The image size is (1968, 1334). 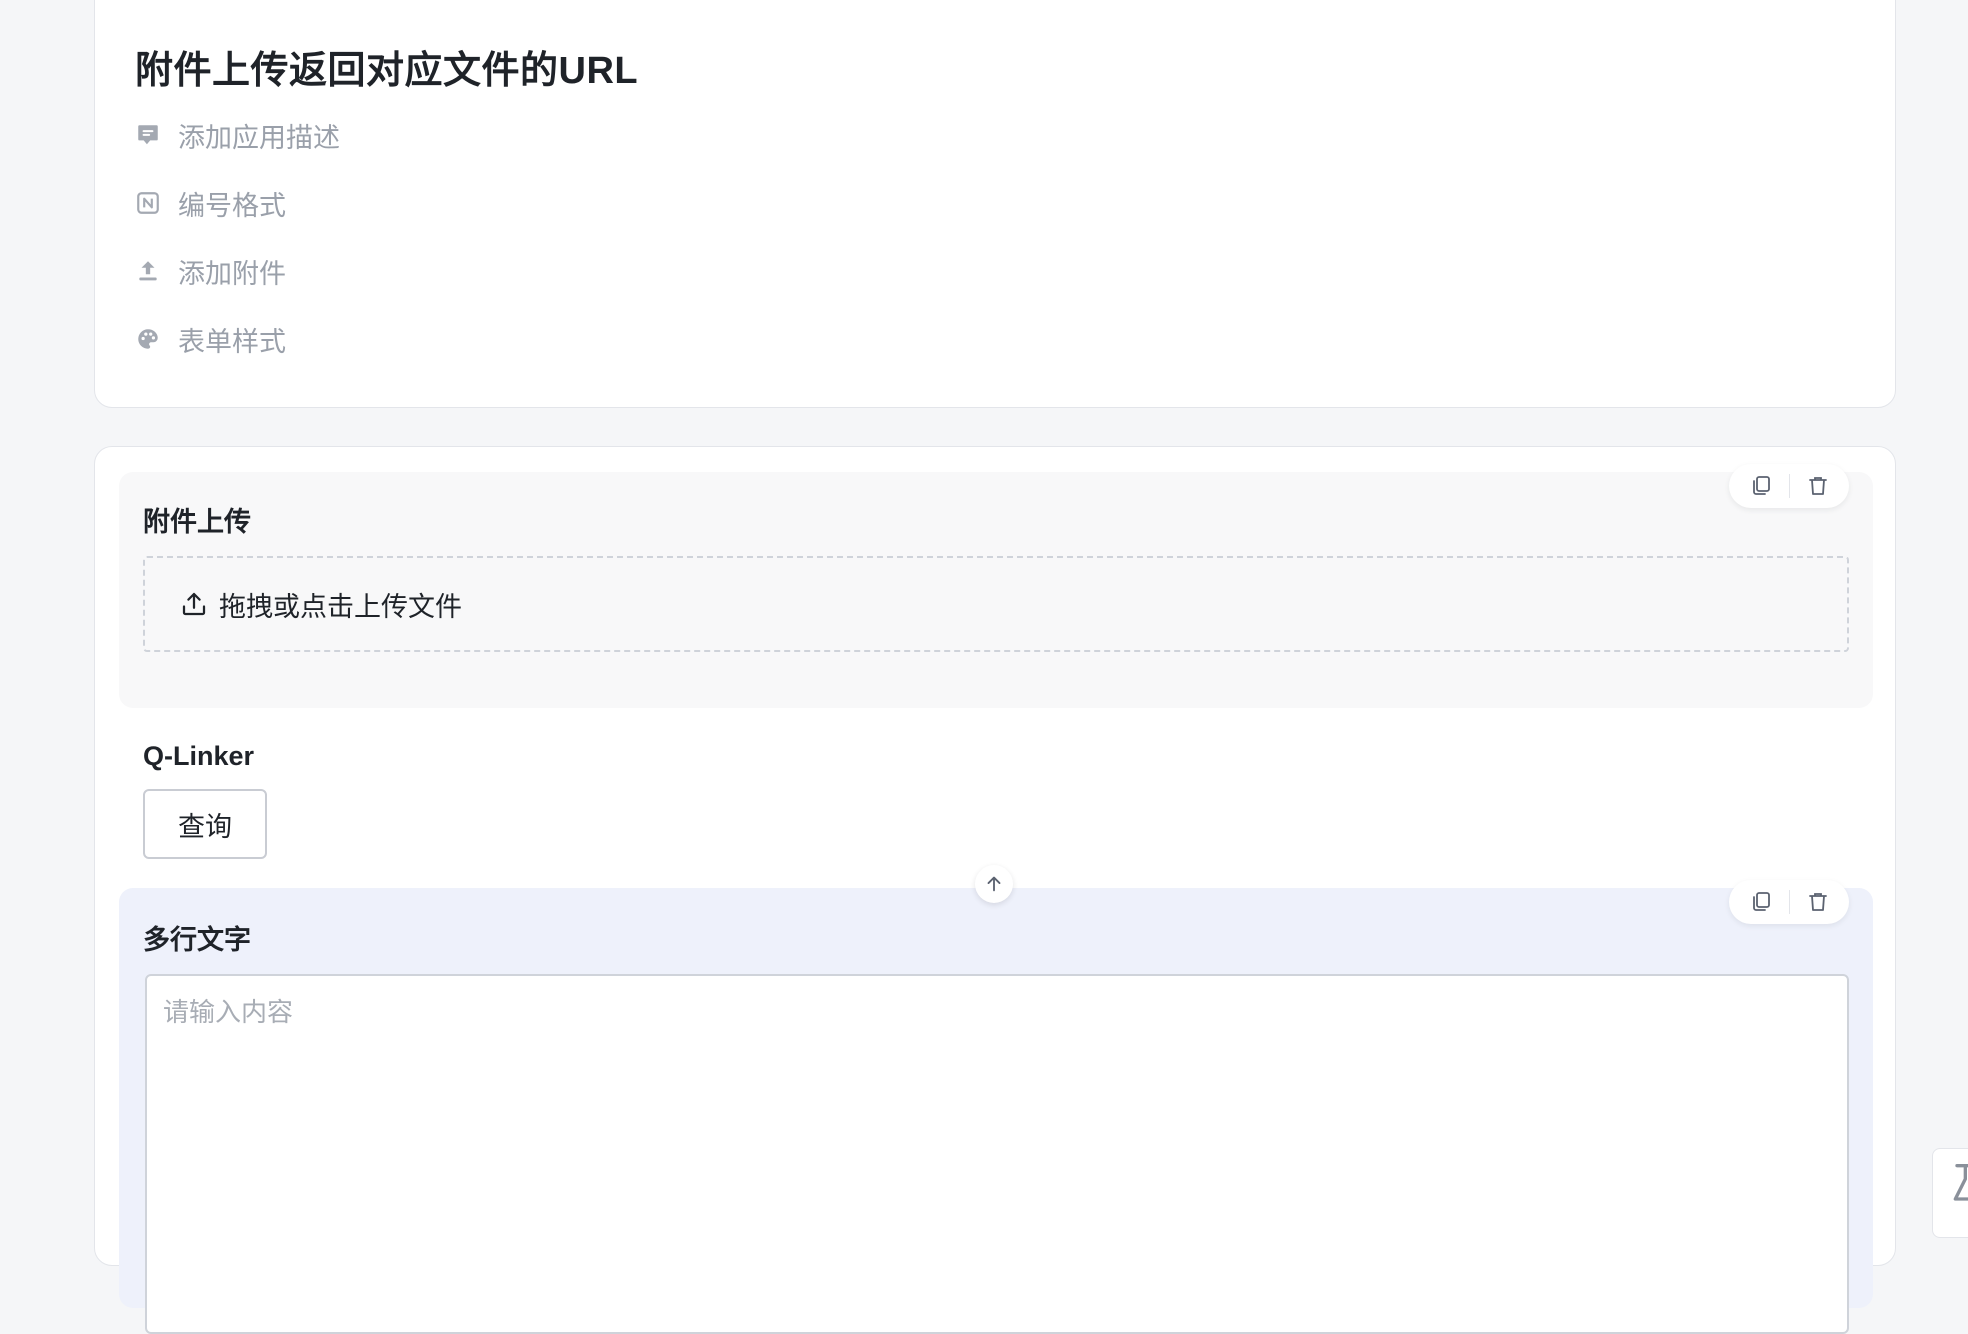 I want to click on add-description-item: 添加应用描述, so click(x=237, y=135).